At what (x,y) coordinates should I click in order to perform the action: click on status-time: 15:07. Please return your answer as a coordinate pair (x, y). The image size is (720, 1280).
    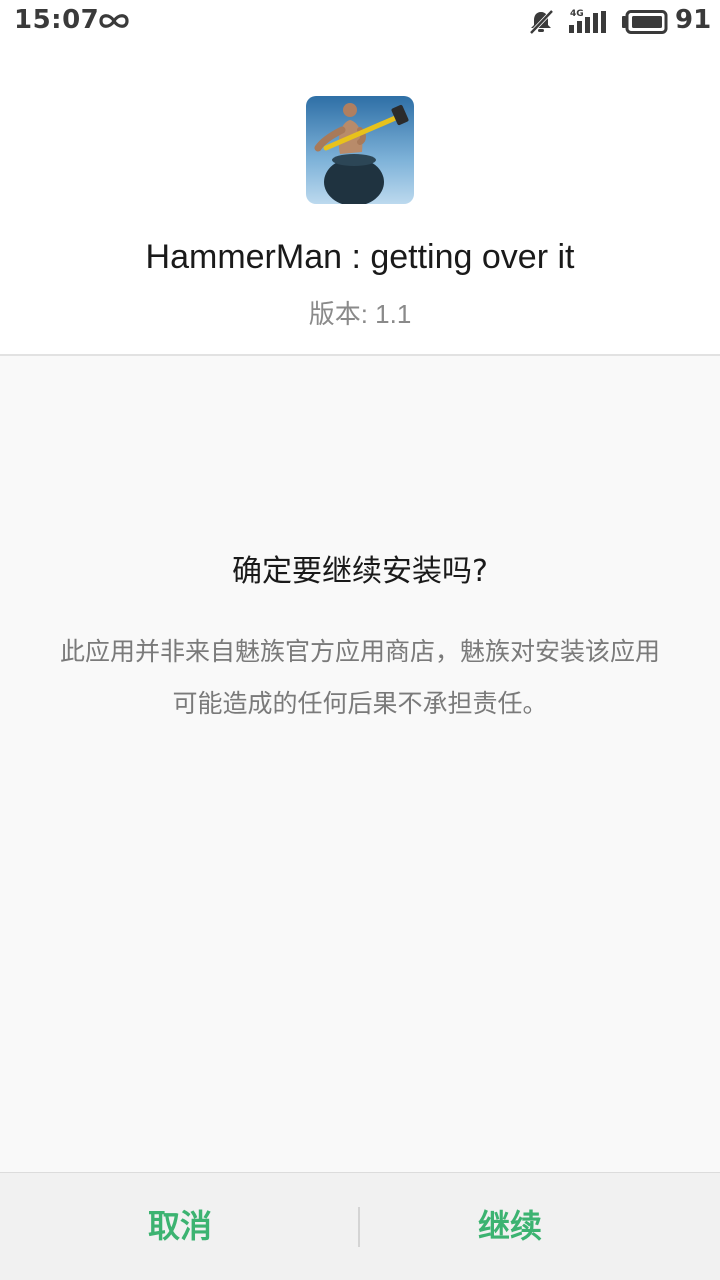
    Looking at the image, I should click on (57, 20).